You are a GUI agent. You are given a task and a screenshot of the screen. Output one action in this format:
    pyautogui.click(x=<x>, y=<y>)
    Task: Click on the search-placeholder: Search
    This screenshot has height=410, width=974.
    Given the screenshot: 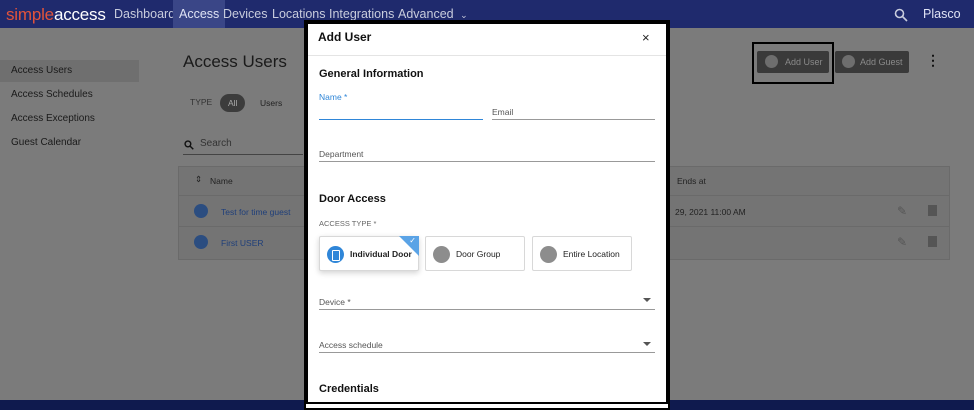 What is the action you would take?
    pyautogui.click(x=216, y=143)
    